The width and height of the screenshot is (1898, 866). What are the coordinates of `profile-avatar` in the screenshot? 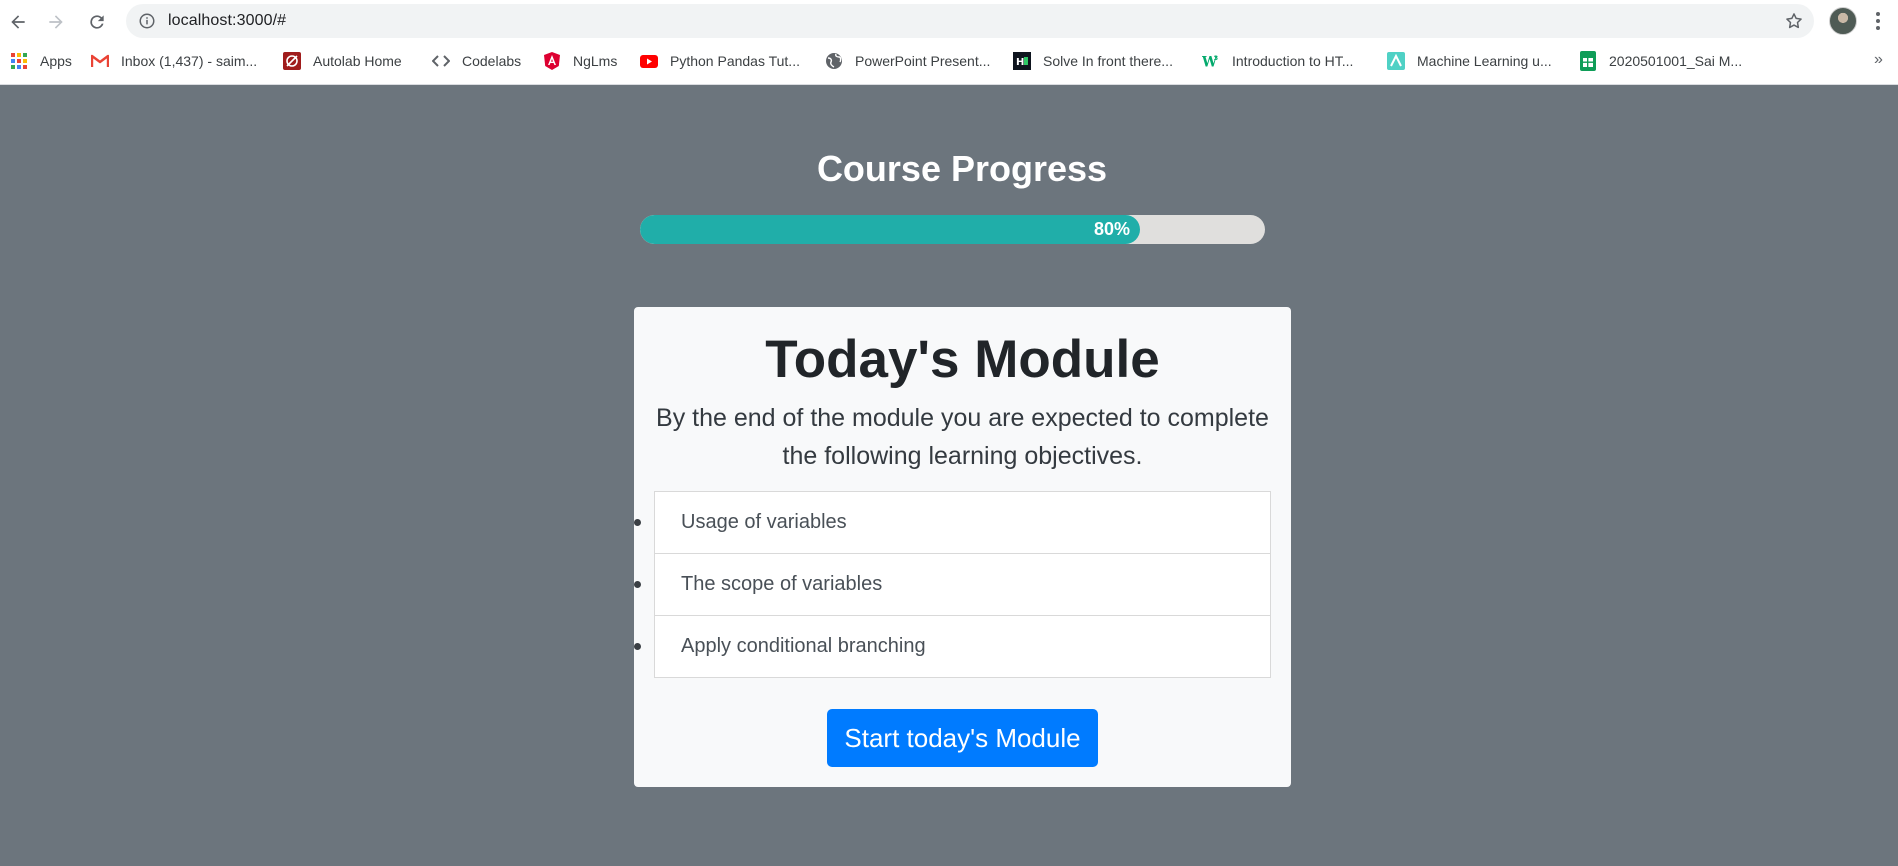 It's located at (1843, 21).